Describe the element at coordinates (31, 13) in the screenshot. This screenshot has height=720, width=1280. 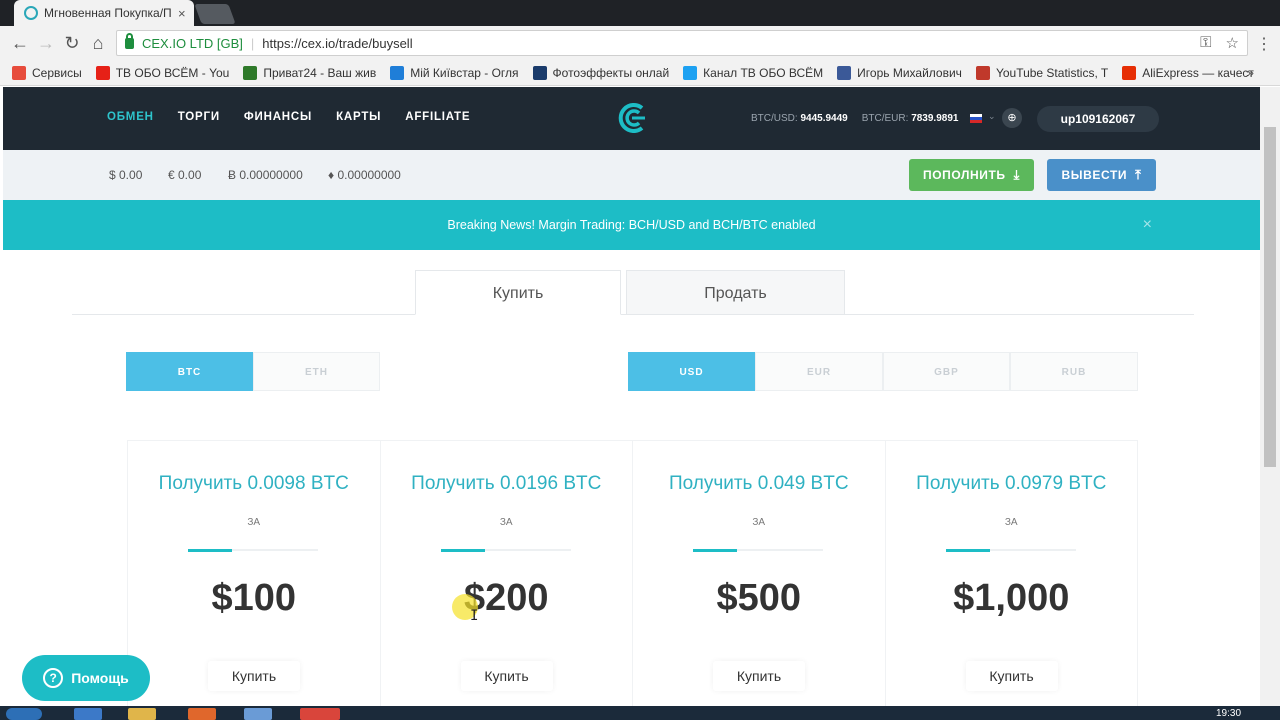
I see `cex-favicon-icon` at that location.